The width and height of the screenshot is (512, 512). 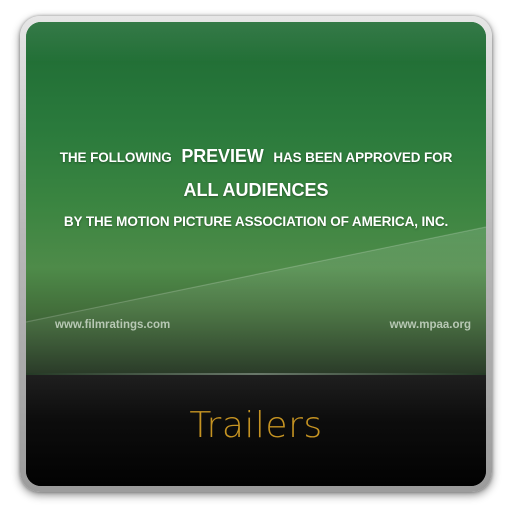 I want to click on filmratings-url: www.filmratings.com, so click(x=113, y=325).